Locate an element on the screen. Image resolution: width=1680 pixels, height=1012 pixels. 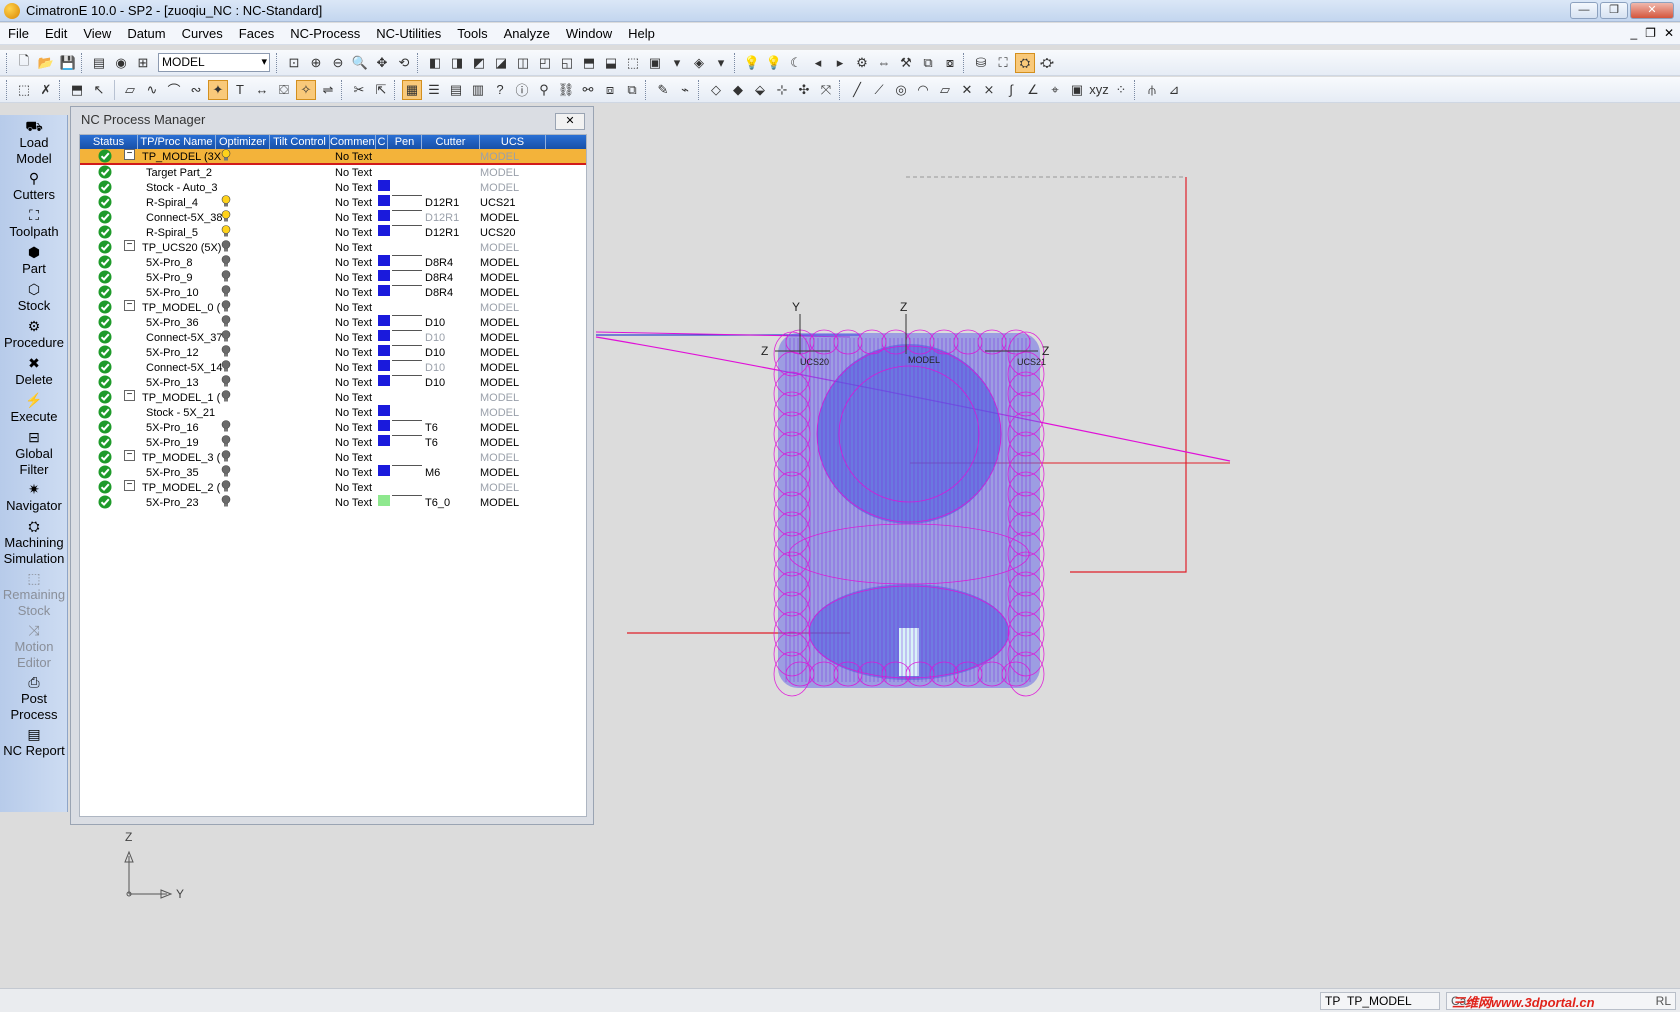
sidebar-navigator-button: ✷ Navigator is located at coordinates (34, 496).